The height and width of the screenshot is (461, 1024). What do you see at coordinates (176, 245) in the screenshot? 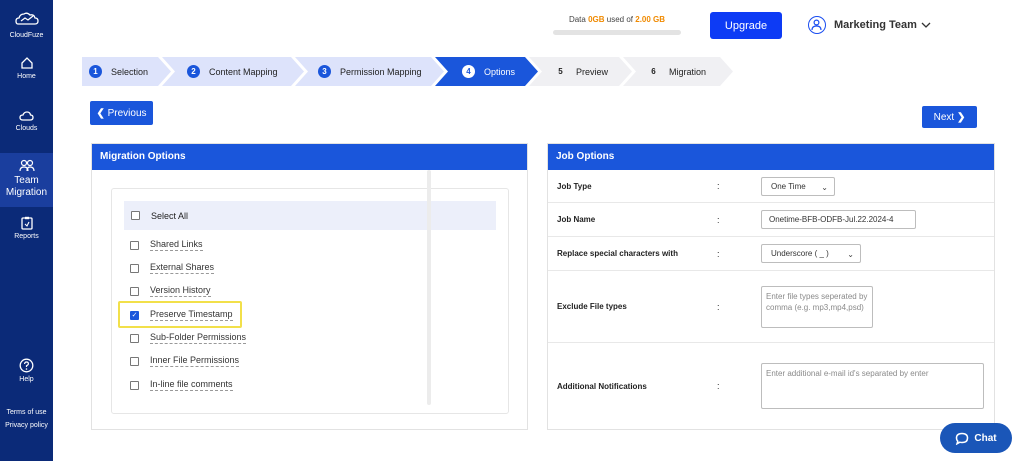
I see `option-label: Shared Links` at bounding box center [176, 245].